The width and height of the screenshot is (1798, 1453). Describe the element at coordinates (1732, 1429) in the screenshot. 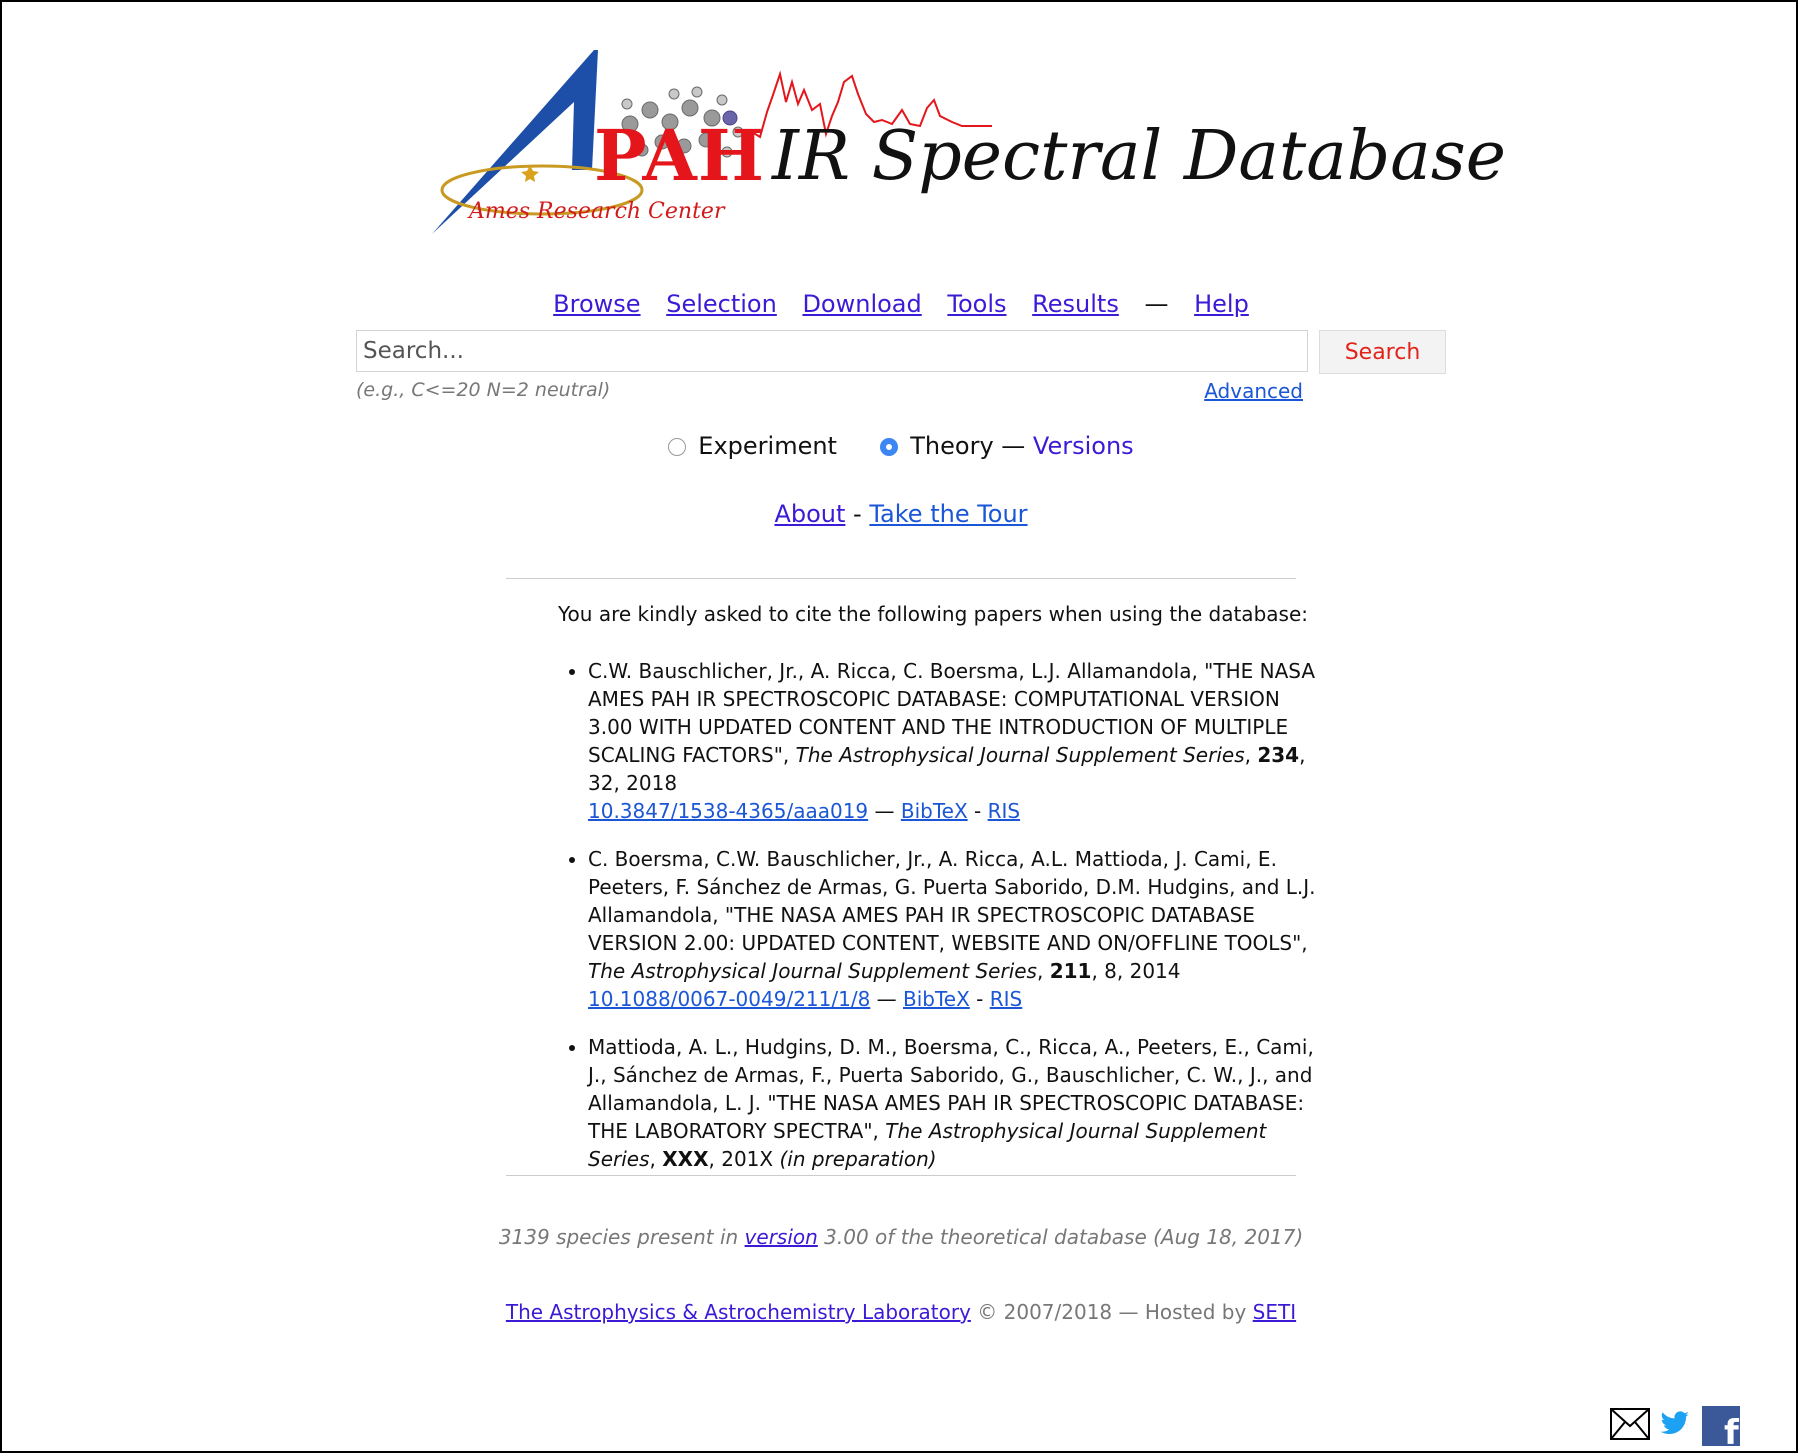

I see `svg-text: f` at that location.